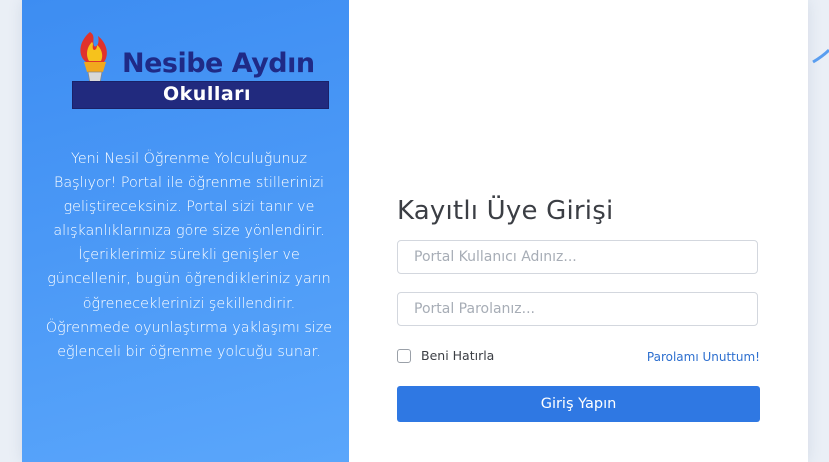 The width and height of the screenshot is (829, 462). I want to click on remember-checkbox, so click(404, 355).